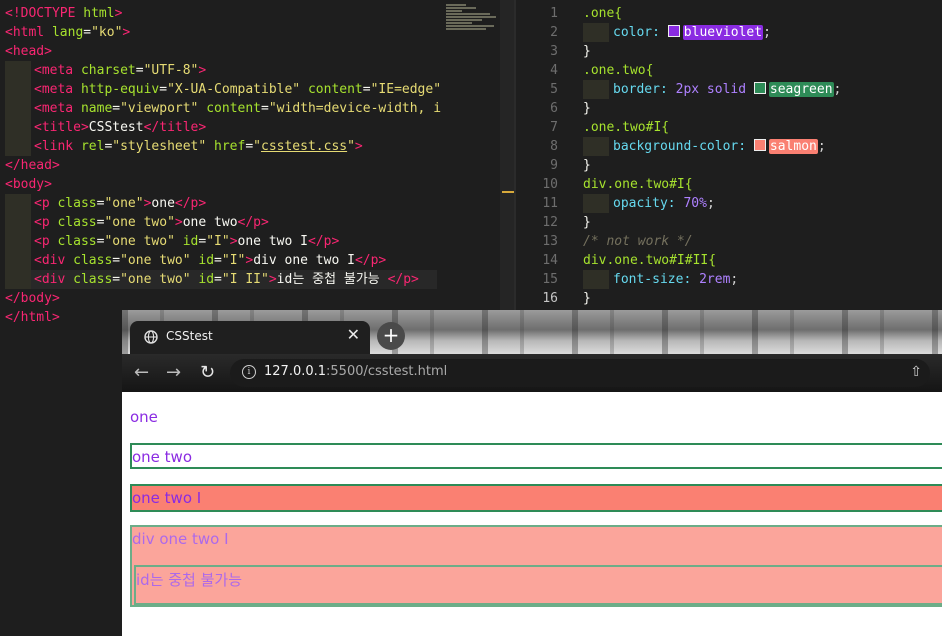 The width and height of the screenshot is (942, 636). What do you see at coordinates (538, 585) in the screenshot?
I see `div-one-two-i-ii: id는 중첩 불가능` at bounding box center [538, 585].